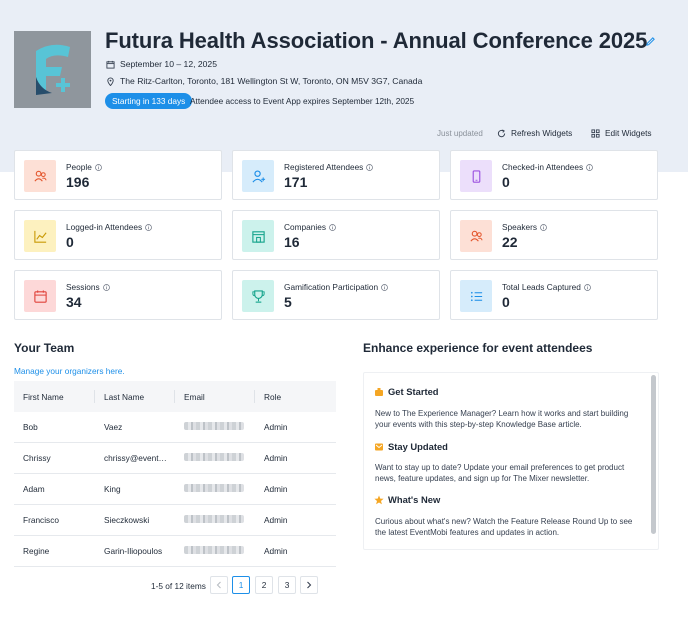 Image resolution: width=688 pixels, height=619 pixels. What do you see at coordinates (40, 236) in the screenshot?
I see `chart-icon` at bounding box center [40, 236].